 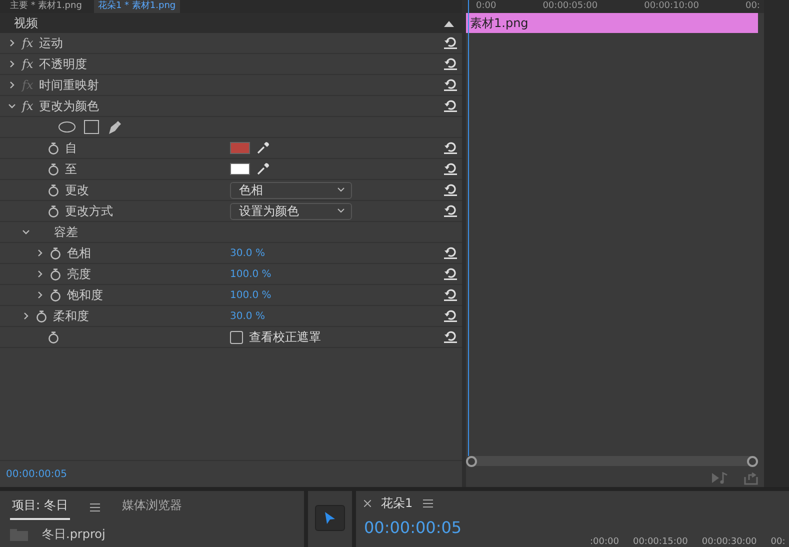 I want to click on ellipse-mask-icon, so click(x=67, y=127).